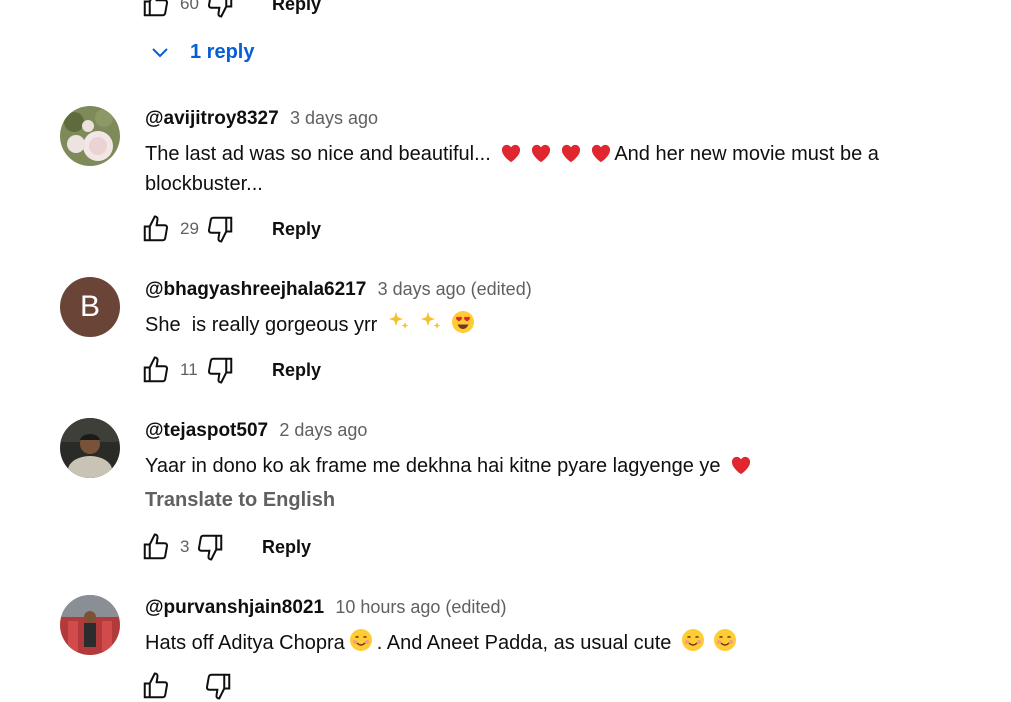 This screenshot has height=702, width=1011. Describe the element at coordinates (420, 607) in the screenshot. I see `comment-time: 10 hours ago (edited)` at that location.